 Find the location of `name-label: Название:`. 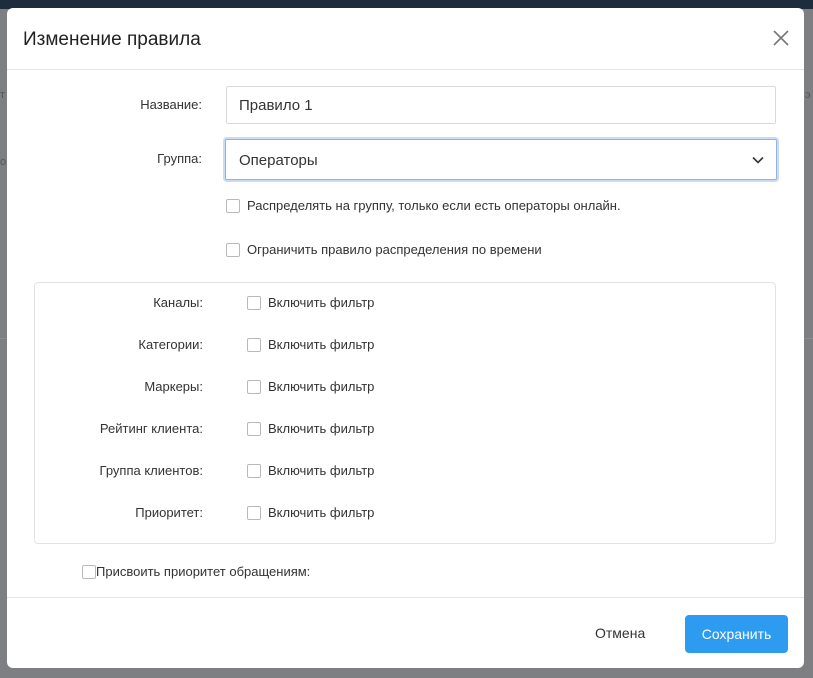

name-label: Название: is located at coordinates (171, 104).